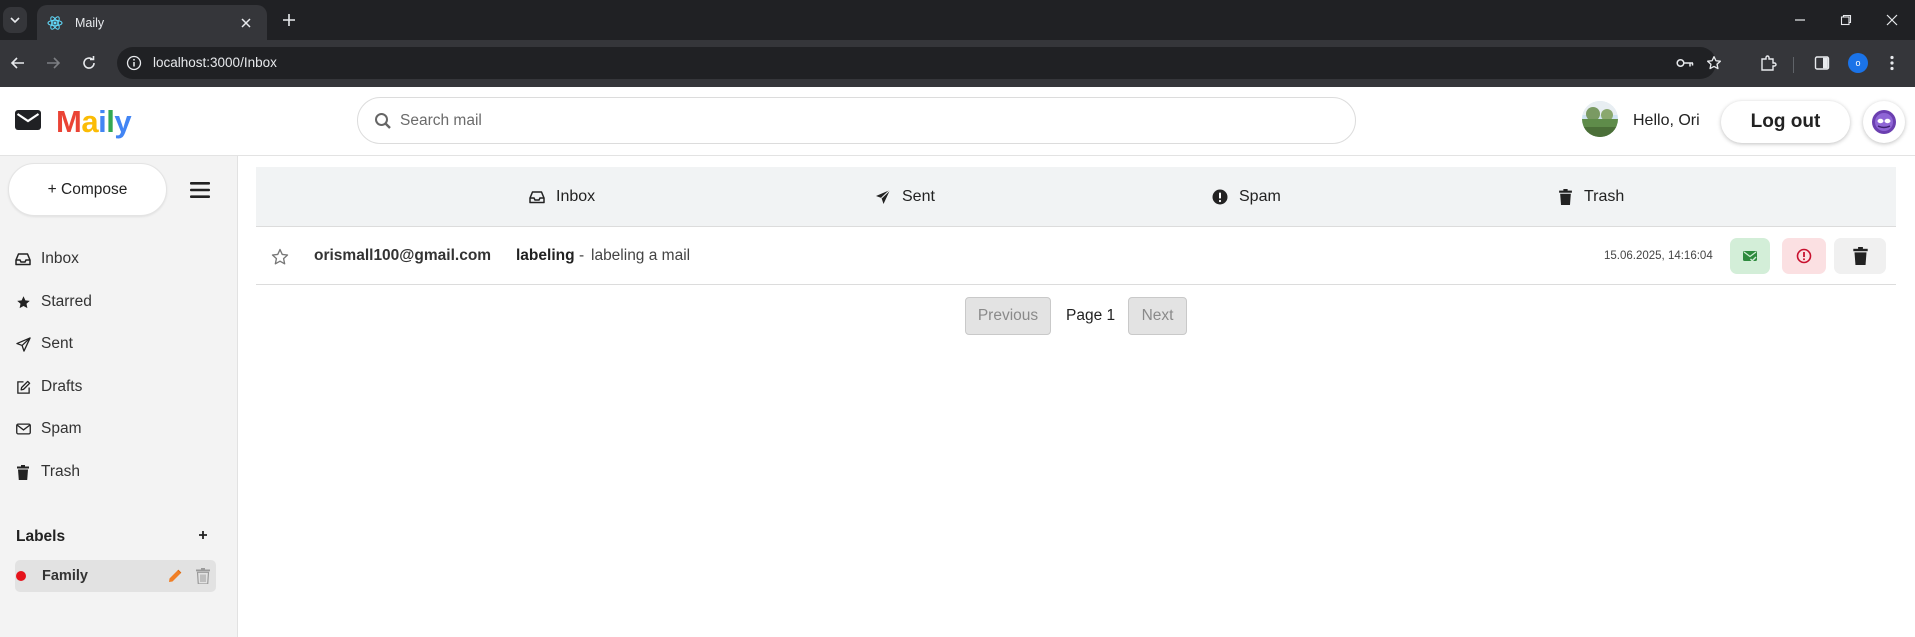 Image resolution: width=1915 pixels, height=637 pixels. Describe the element at coordinates (1091, 315) in the screenshot. I see `page-indicator: Page 1` at that location.